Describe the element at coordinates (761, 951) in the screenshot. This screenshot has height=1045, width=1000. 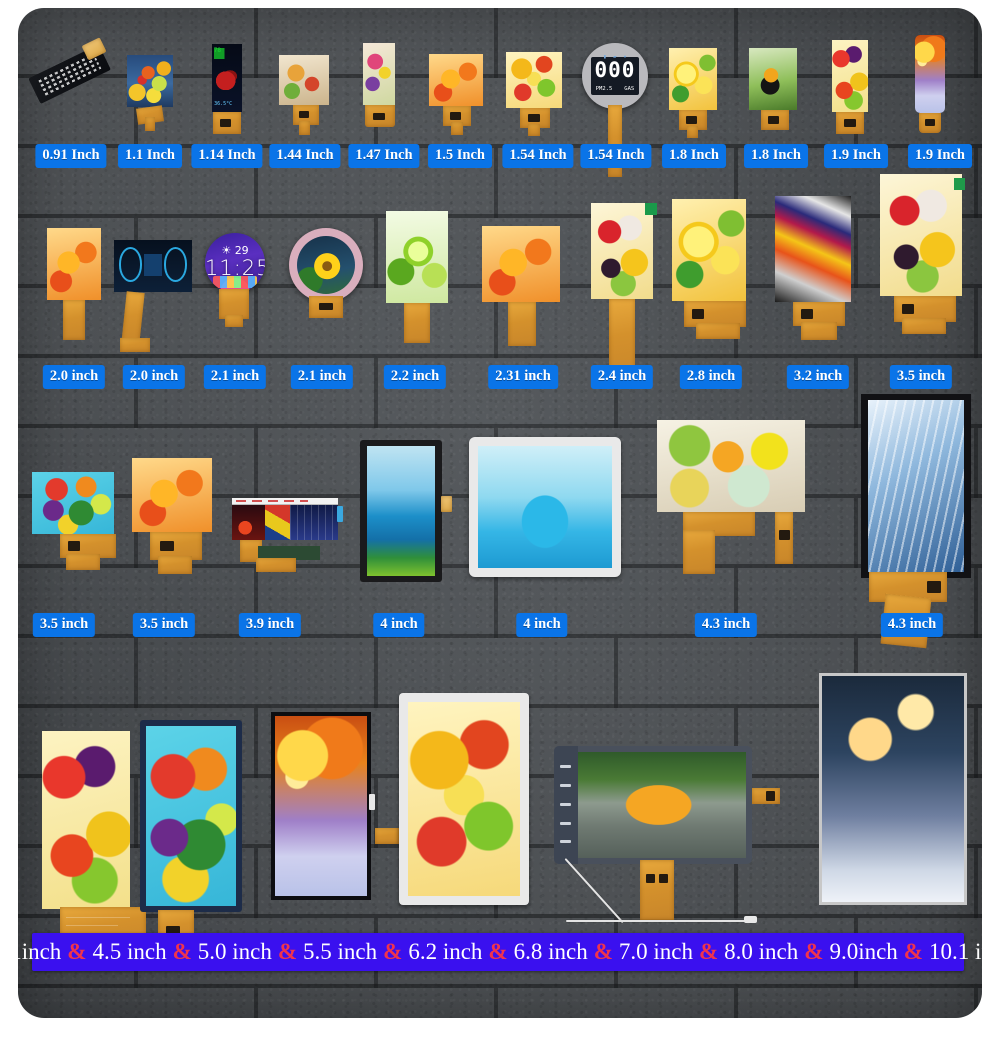
I see `banner-size-8-0-inch: 8.0 inch` at that location.